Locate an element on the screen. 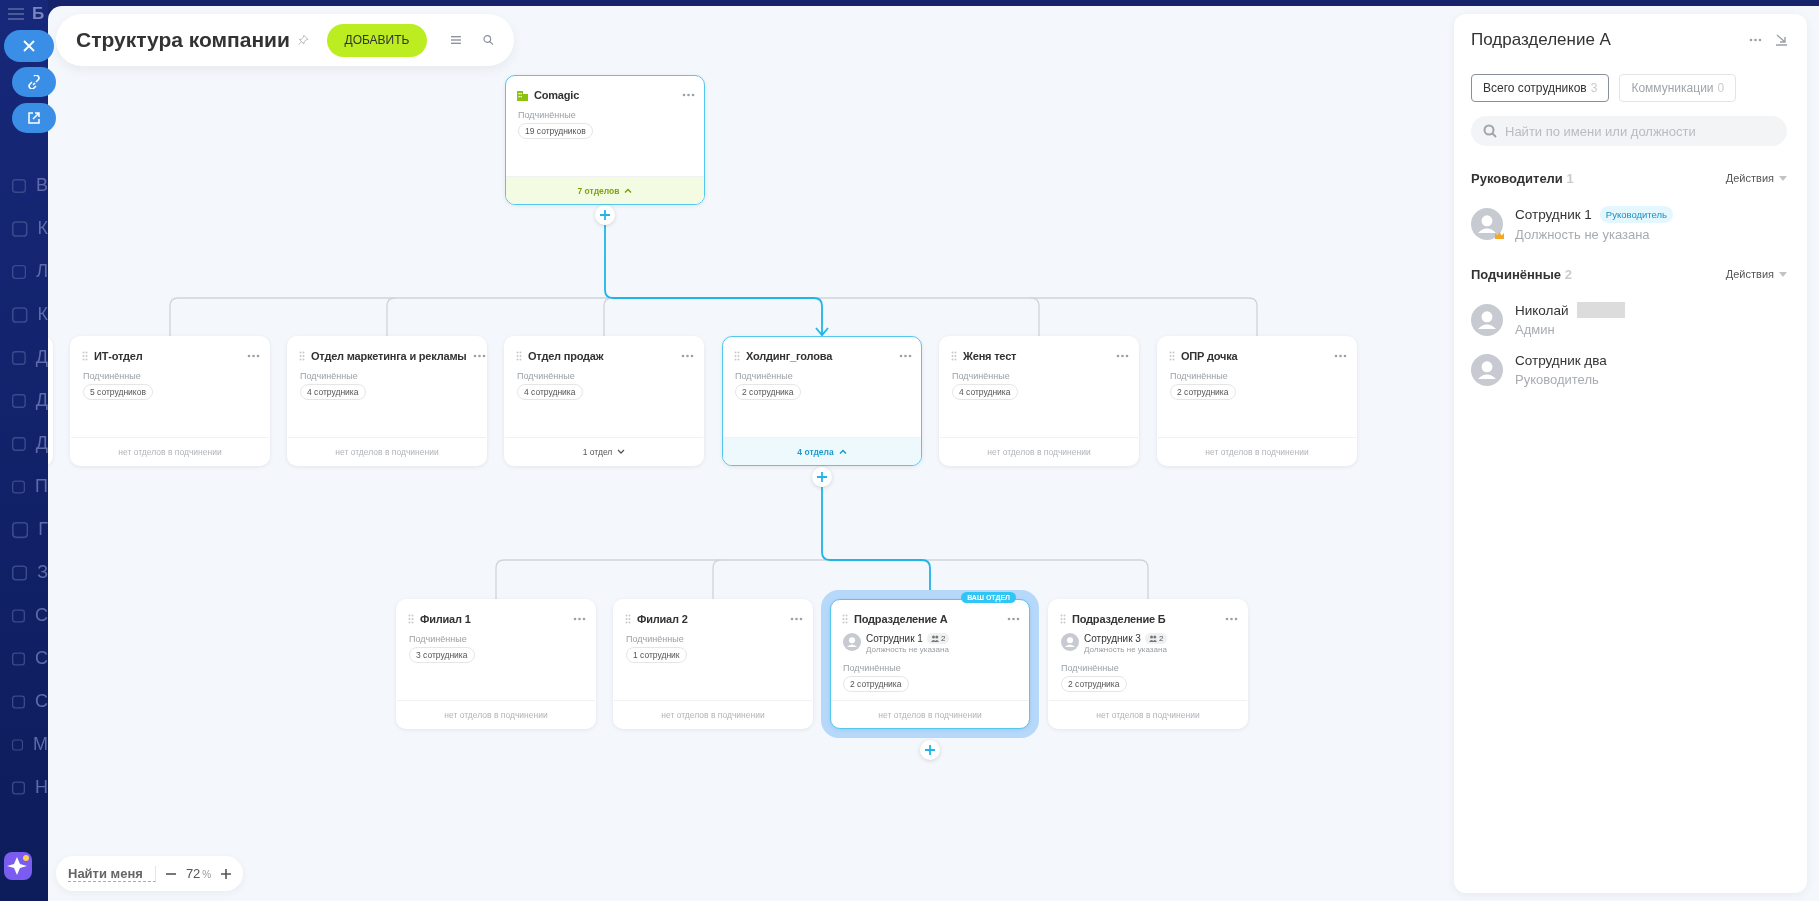  card-title: Отдел продаж is located at coordinates (566, 356).